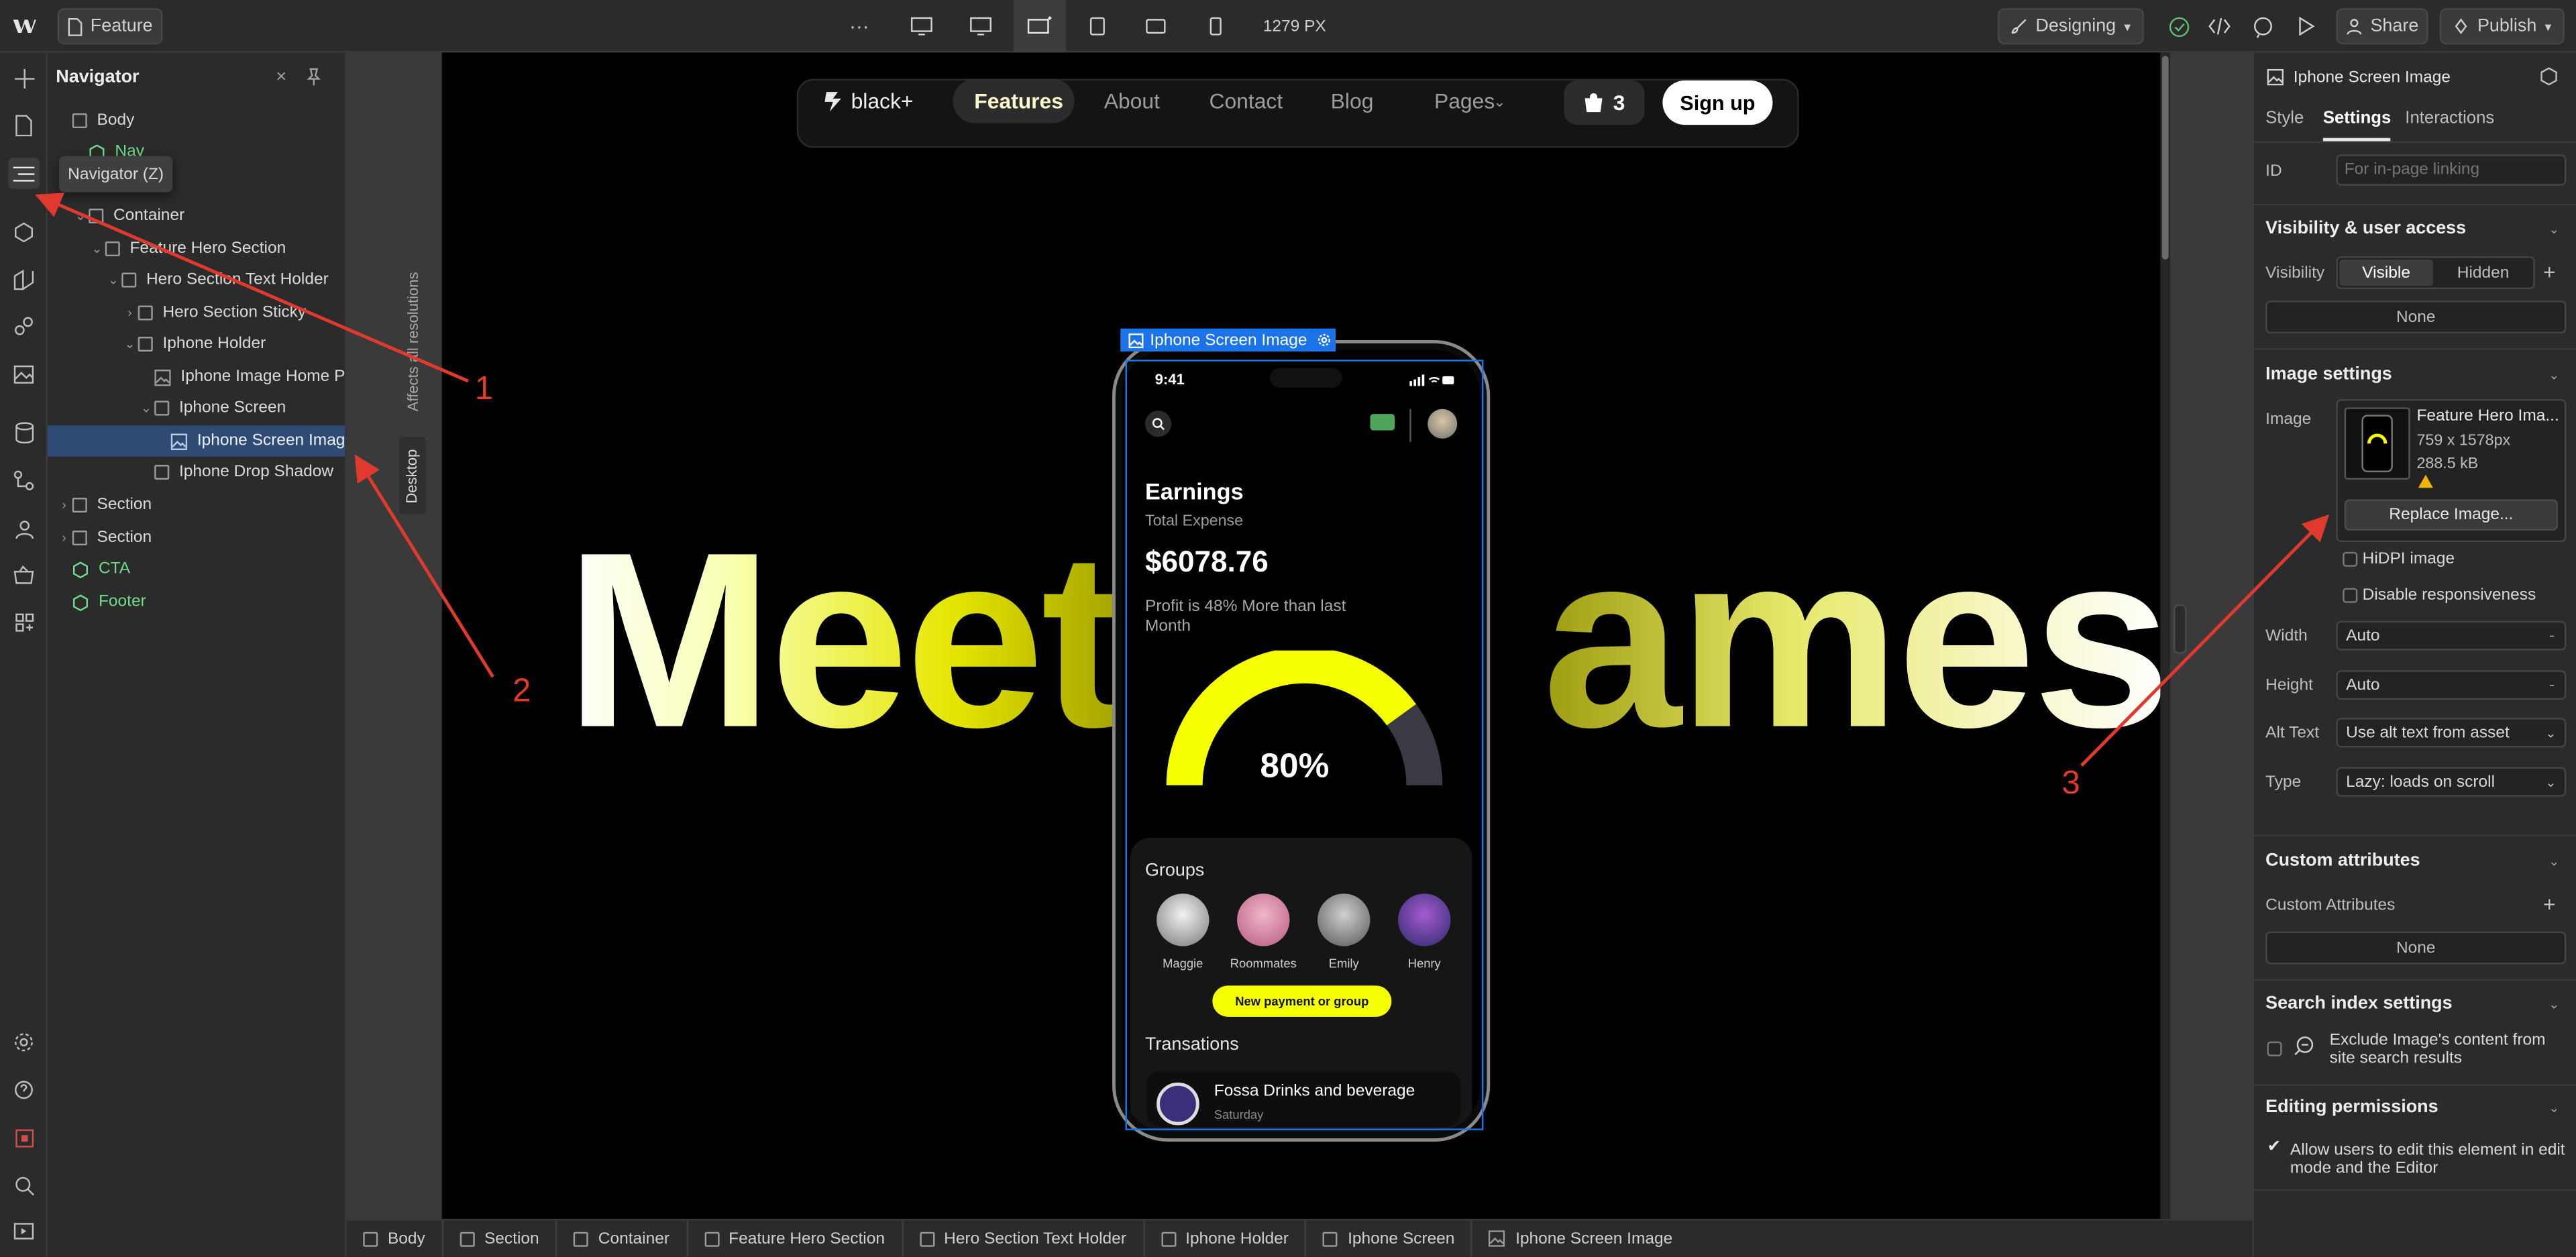  I want to click on tree-item-hero-section-text-holder: ⌄ Hero Section Text Holder, so click(196, 280).